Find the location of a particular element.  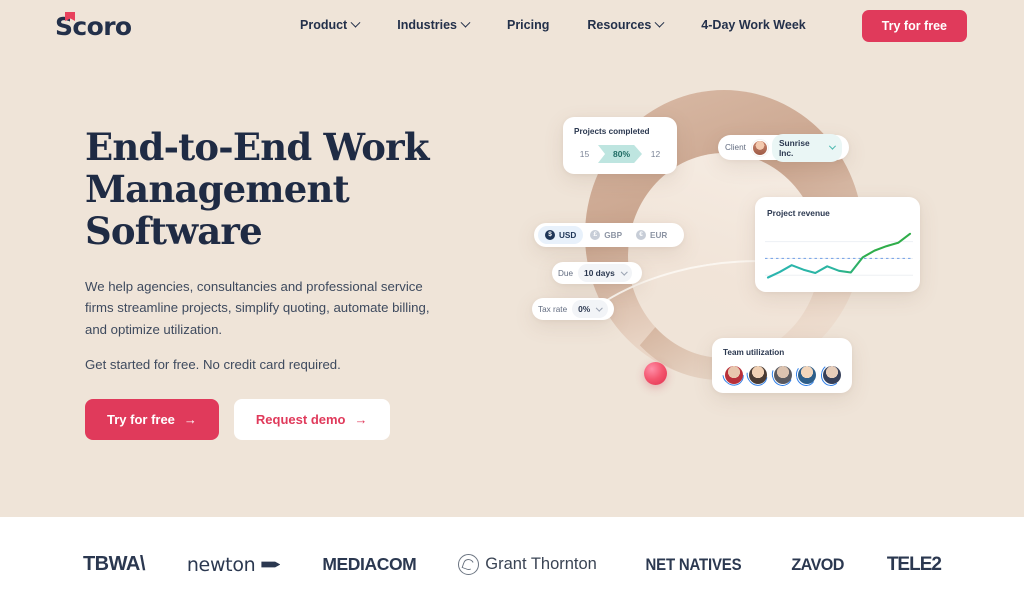

nav-label: Industries is located at coordinates (427, 25).